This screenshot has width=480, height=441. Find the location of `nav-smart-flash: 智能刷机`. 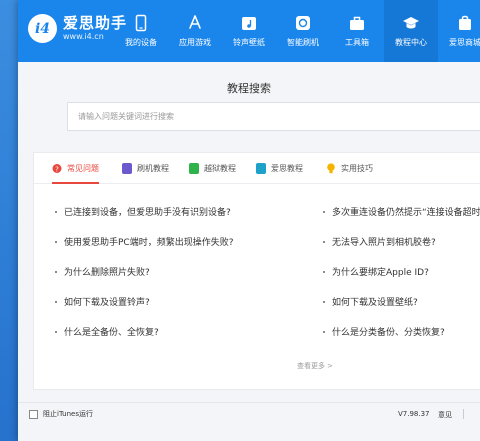

nav-smart-flash: 智能刷机 is located at coordinates (303, 31).